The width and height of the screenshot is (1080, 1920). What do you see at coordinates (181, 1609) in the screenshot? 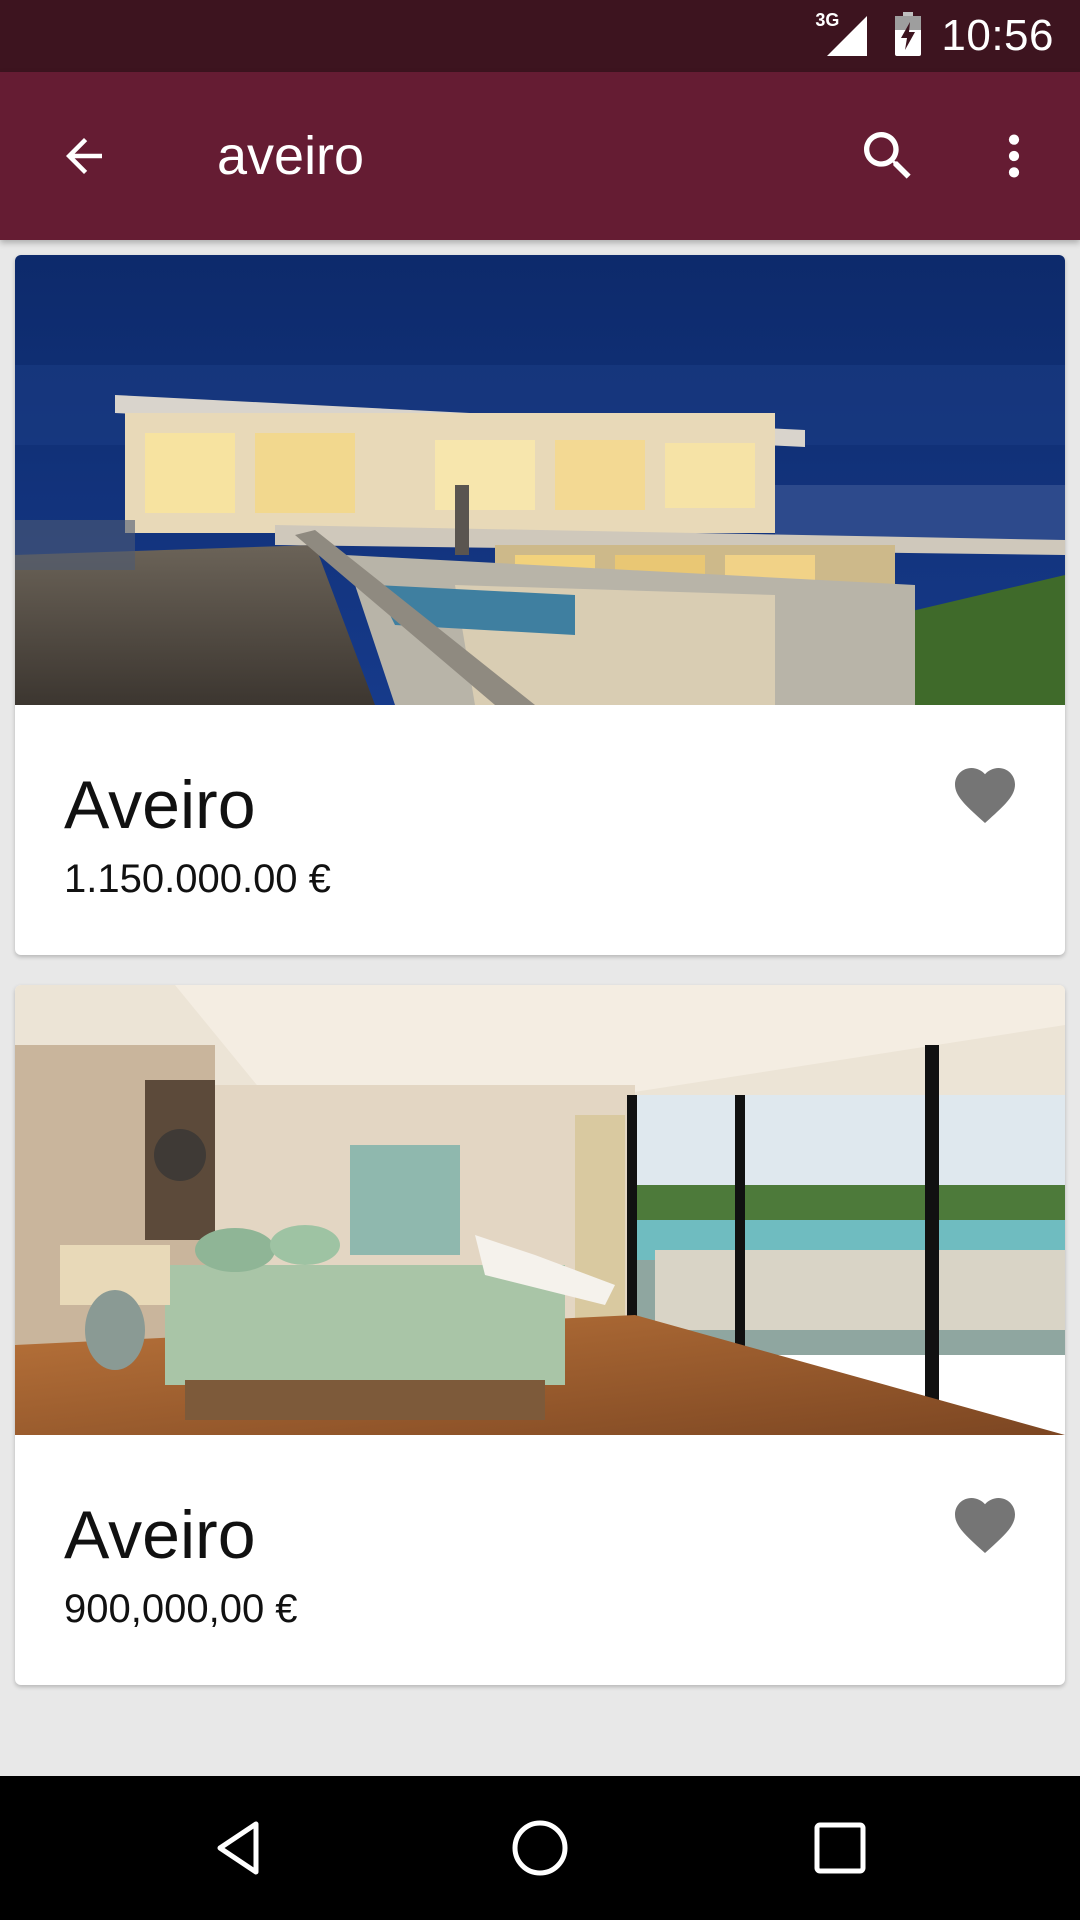
I see `listing-price: 900,000,00 €` at bounding box center [181, 1609].